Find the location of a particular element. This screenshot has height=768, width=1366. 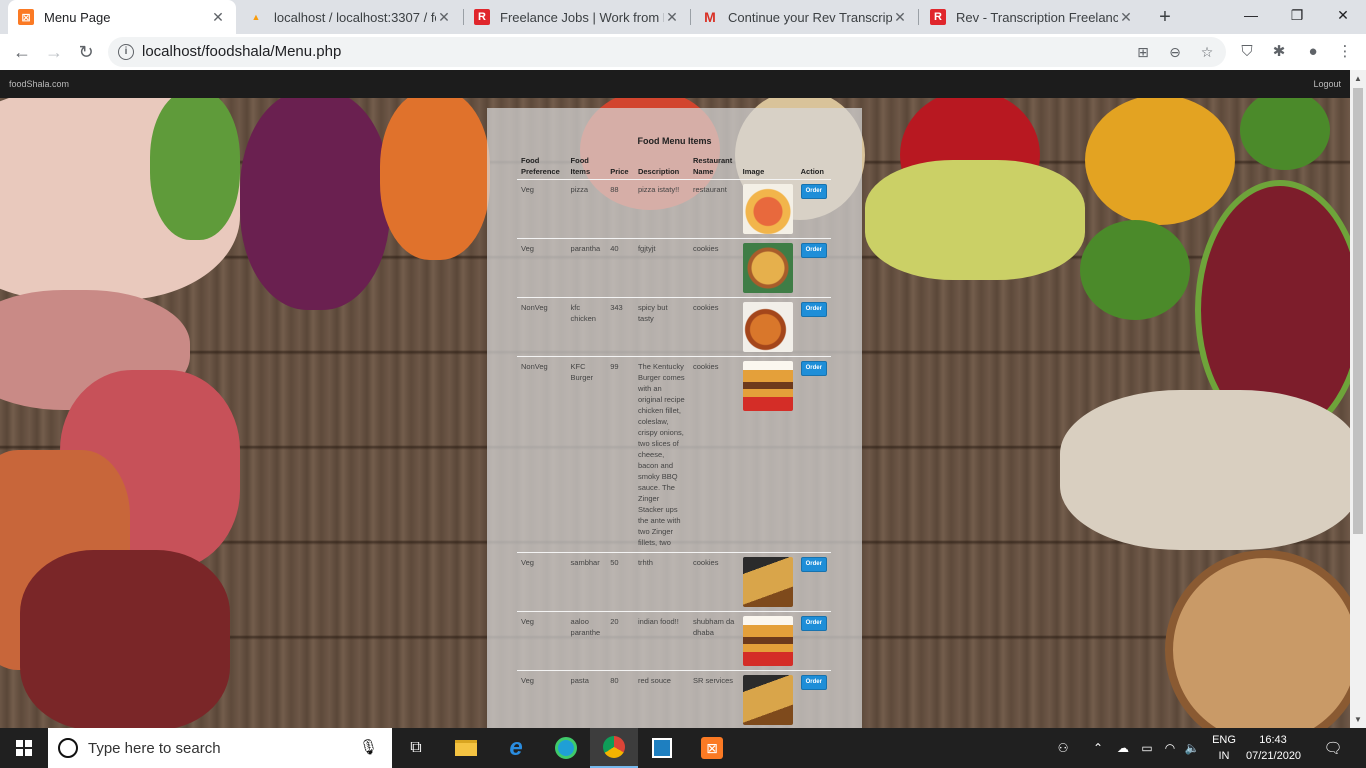

extensions-icon: ✱ is located at coordinates (1279, 52).